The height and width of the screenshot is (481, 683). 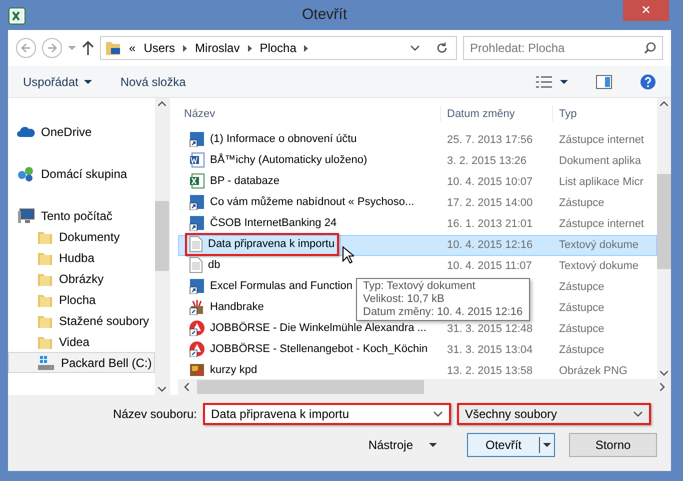 What do you see at coordinates (153, 81) in the screenshot?
I see `command-button: Nová složka` at bounding box center [153, 81].